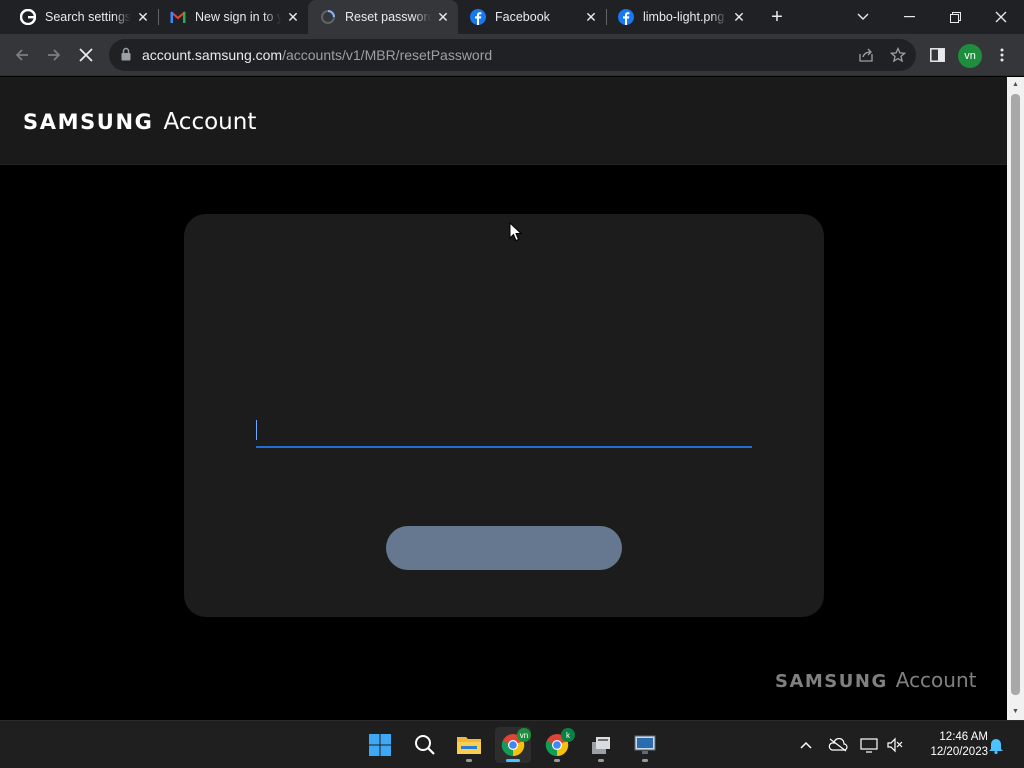 This screenshot has height=768, width=1024. What do you see at coordinates (895, 745) in the screenshot?
I see `volume-muted-icon` at bounding box center [895, 745].